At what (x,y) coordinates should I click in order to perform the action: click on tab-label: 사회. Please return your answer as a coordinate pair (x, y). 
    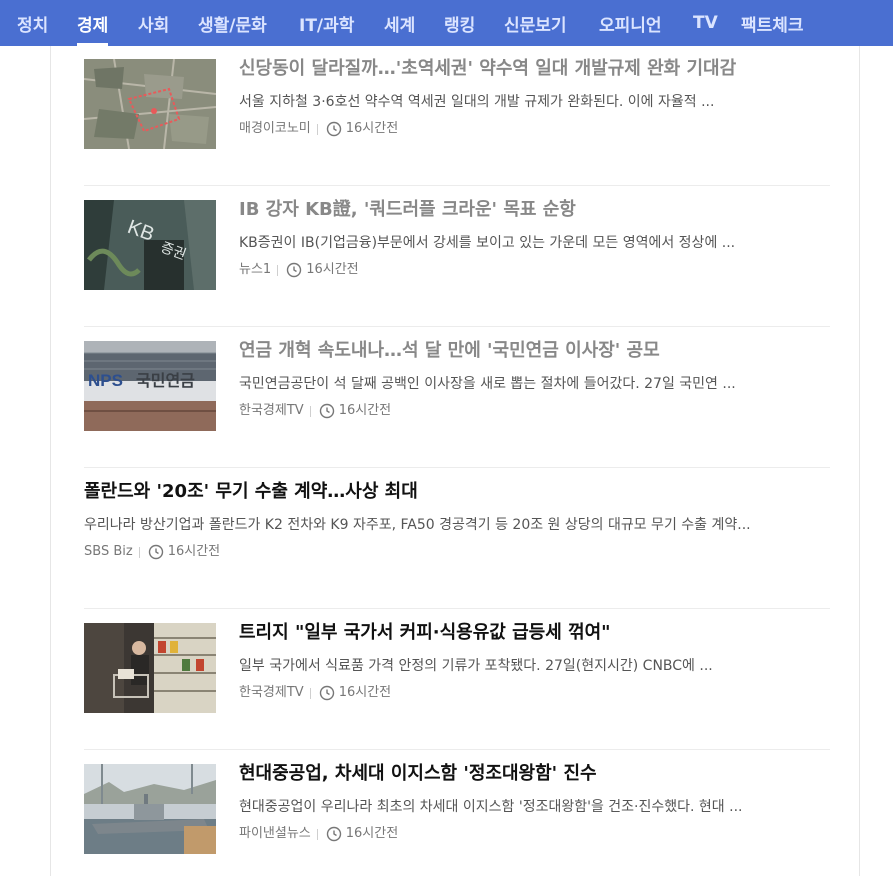
    Looking at the image, I should click on (154, 25).